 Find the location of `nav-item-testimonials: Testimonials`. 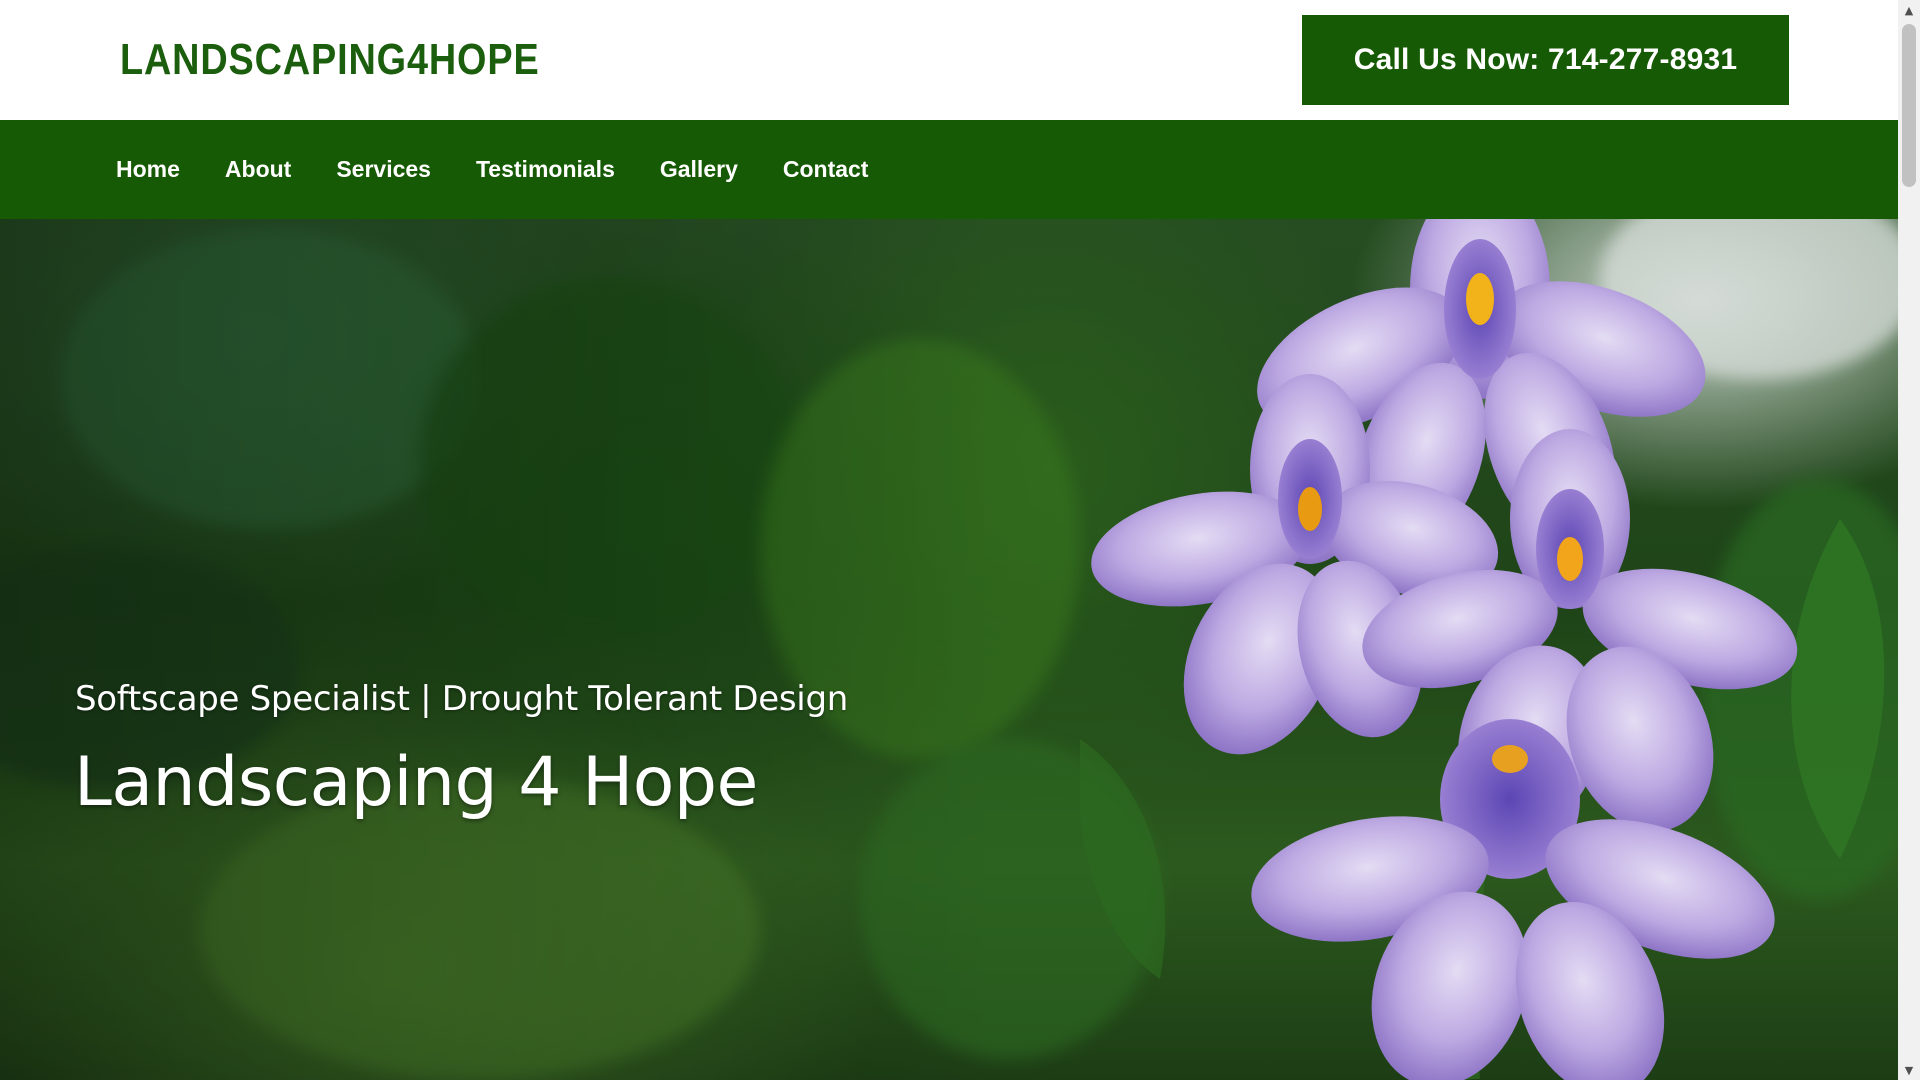

nav-item-testimonials: Testimonials is located at coordinates (545, 169).